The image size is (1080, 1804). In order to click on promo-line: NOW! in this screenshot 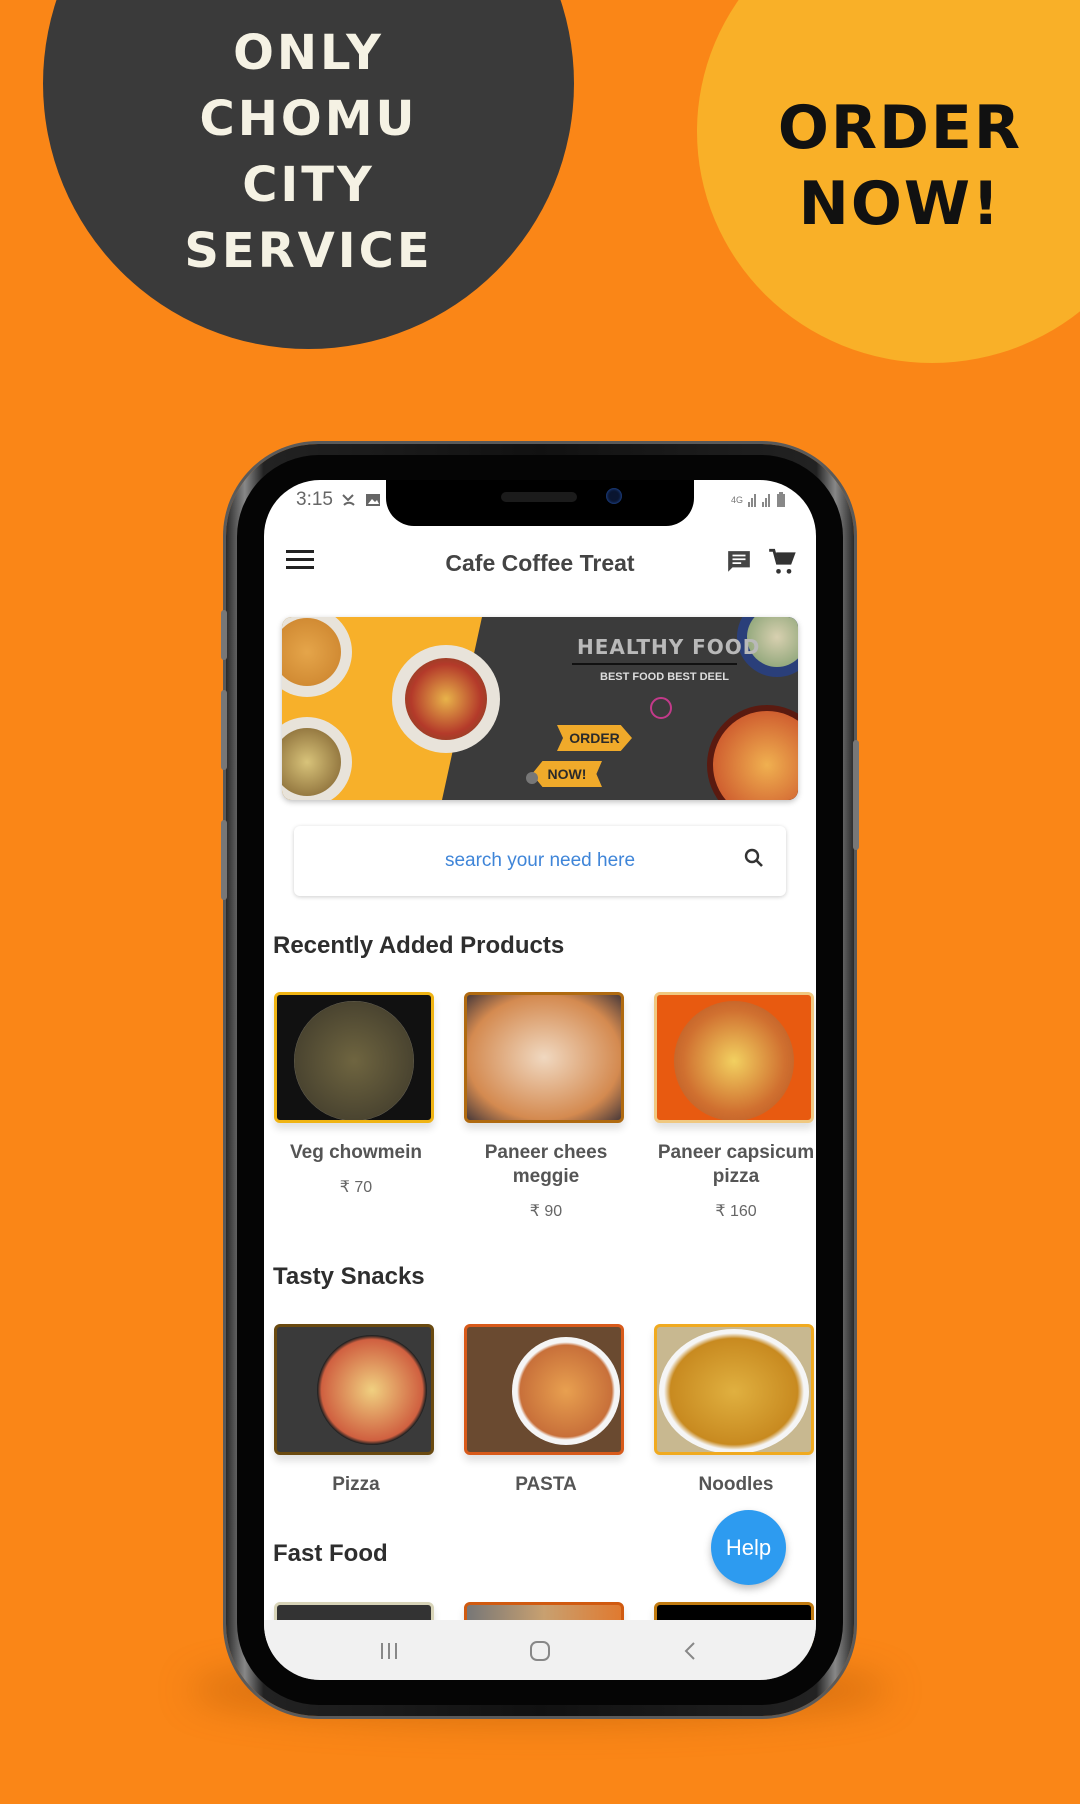, I will do `click(900, 204)`.